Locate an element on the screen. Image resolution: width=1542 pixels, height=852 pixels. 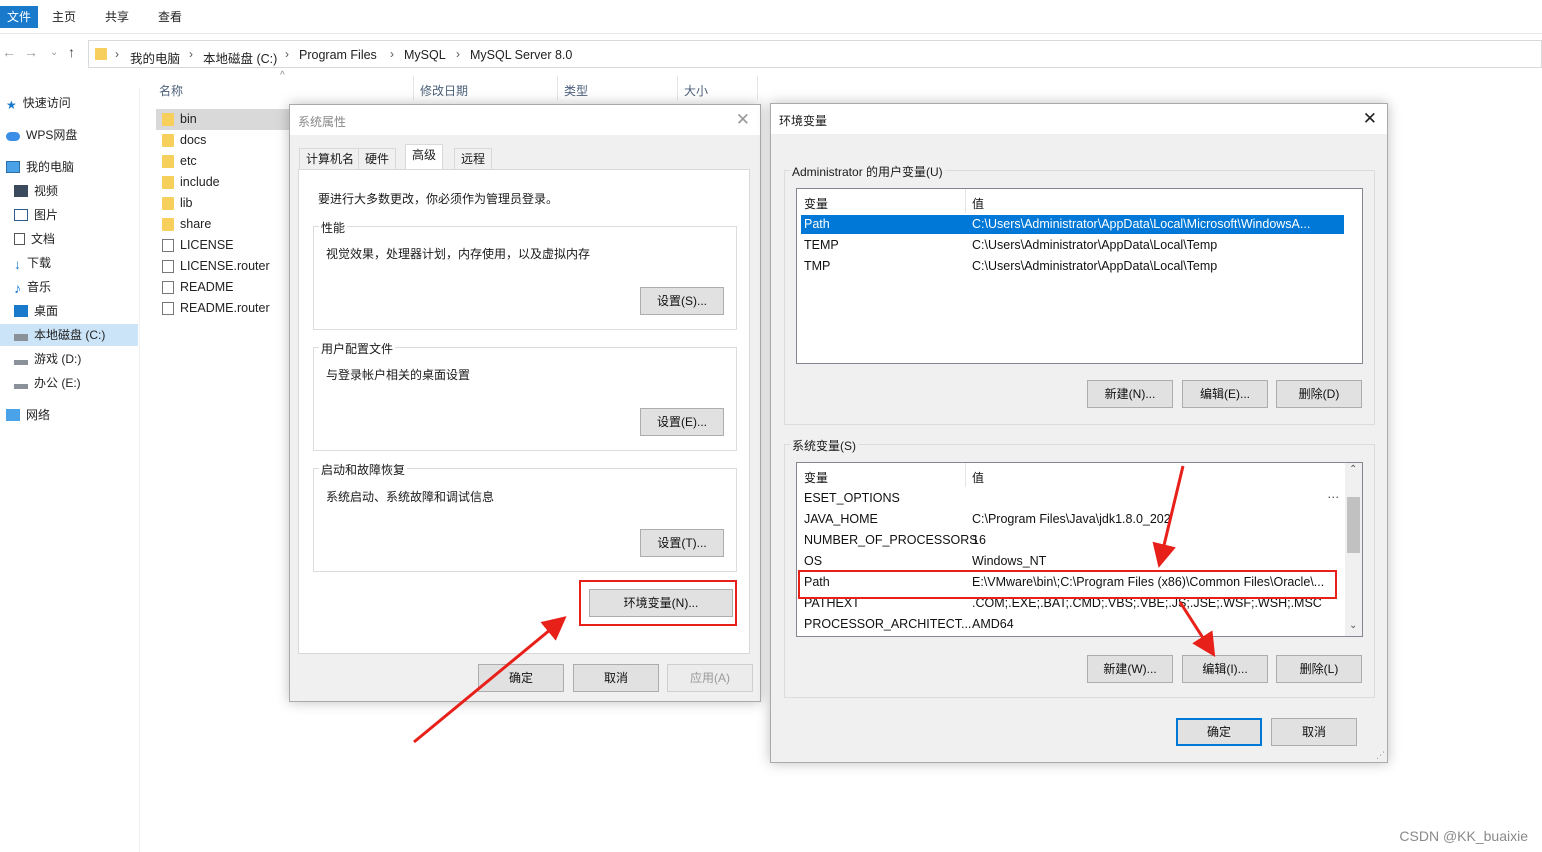
file-row-include: include is located at coordinates (223, 182).